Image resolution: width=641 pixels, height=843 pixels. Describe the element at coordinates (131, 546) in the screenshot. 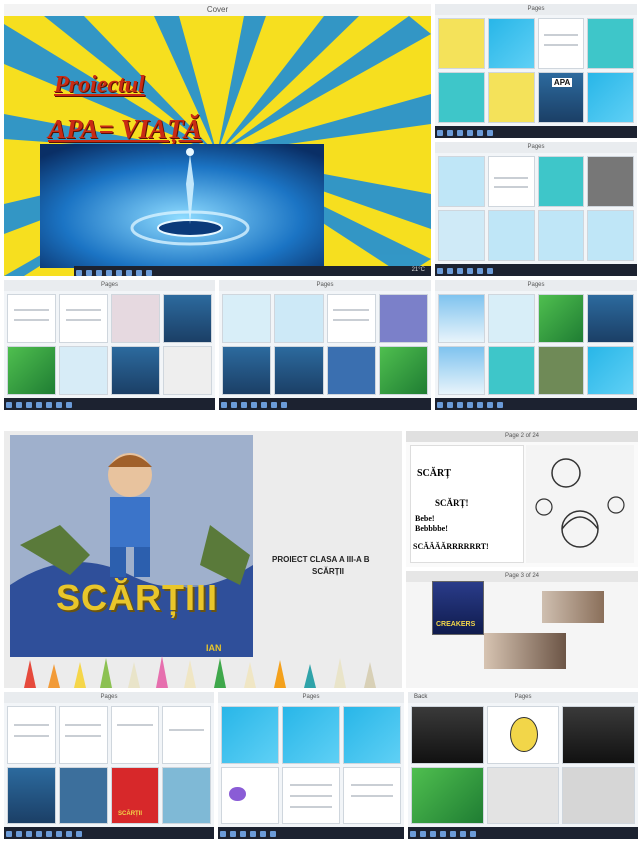

I see `child-drawing` at that location.